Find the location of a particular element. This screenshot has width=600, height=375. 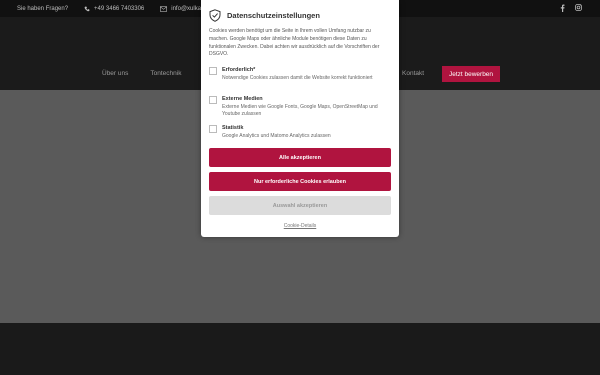

statistics-checkbox is located at coordinates (213, 129).